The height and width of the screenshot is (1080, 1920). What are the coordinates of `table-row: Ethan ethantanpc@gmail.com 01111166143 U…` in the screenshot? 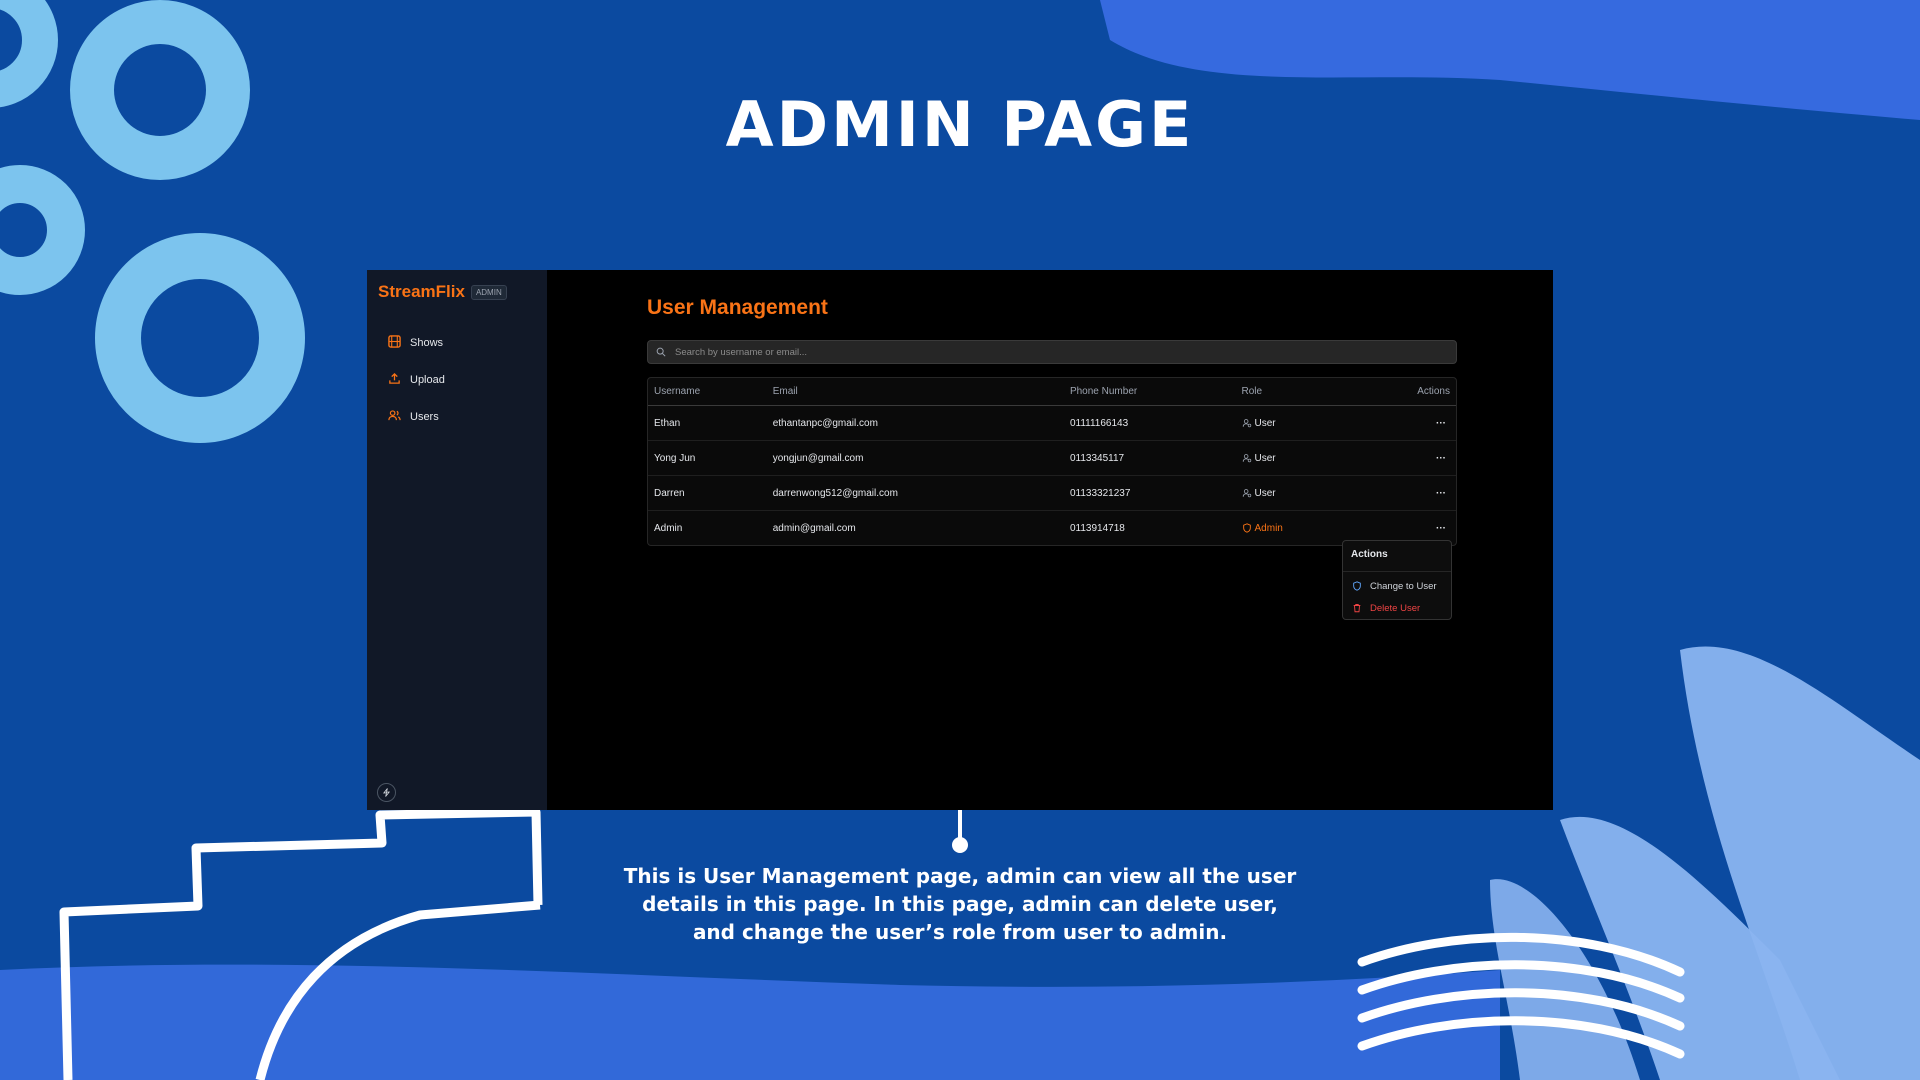 It's located at (1052, 423).